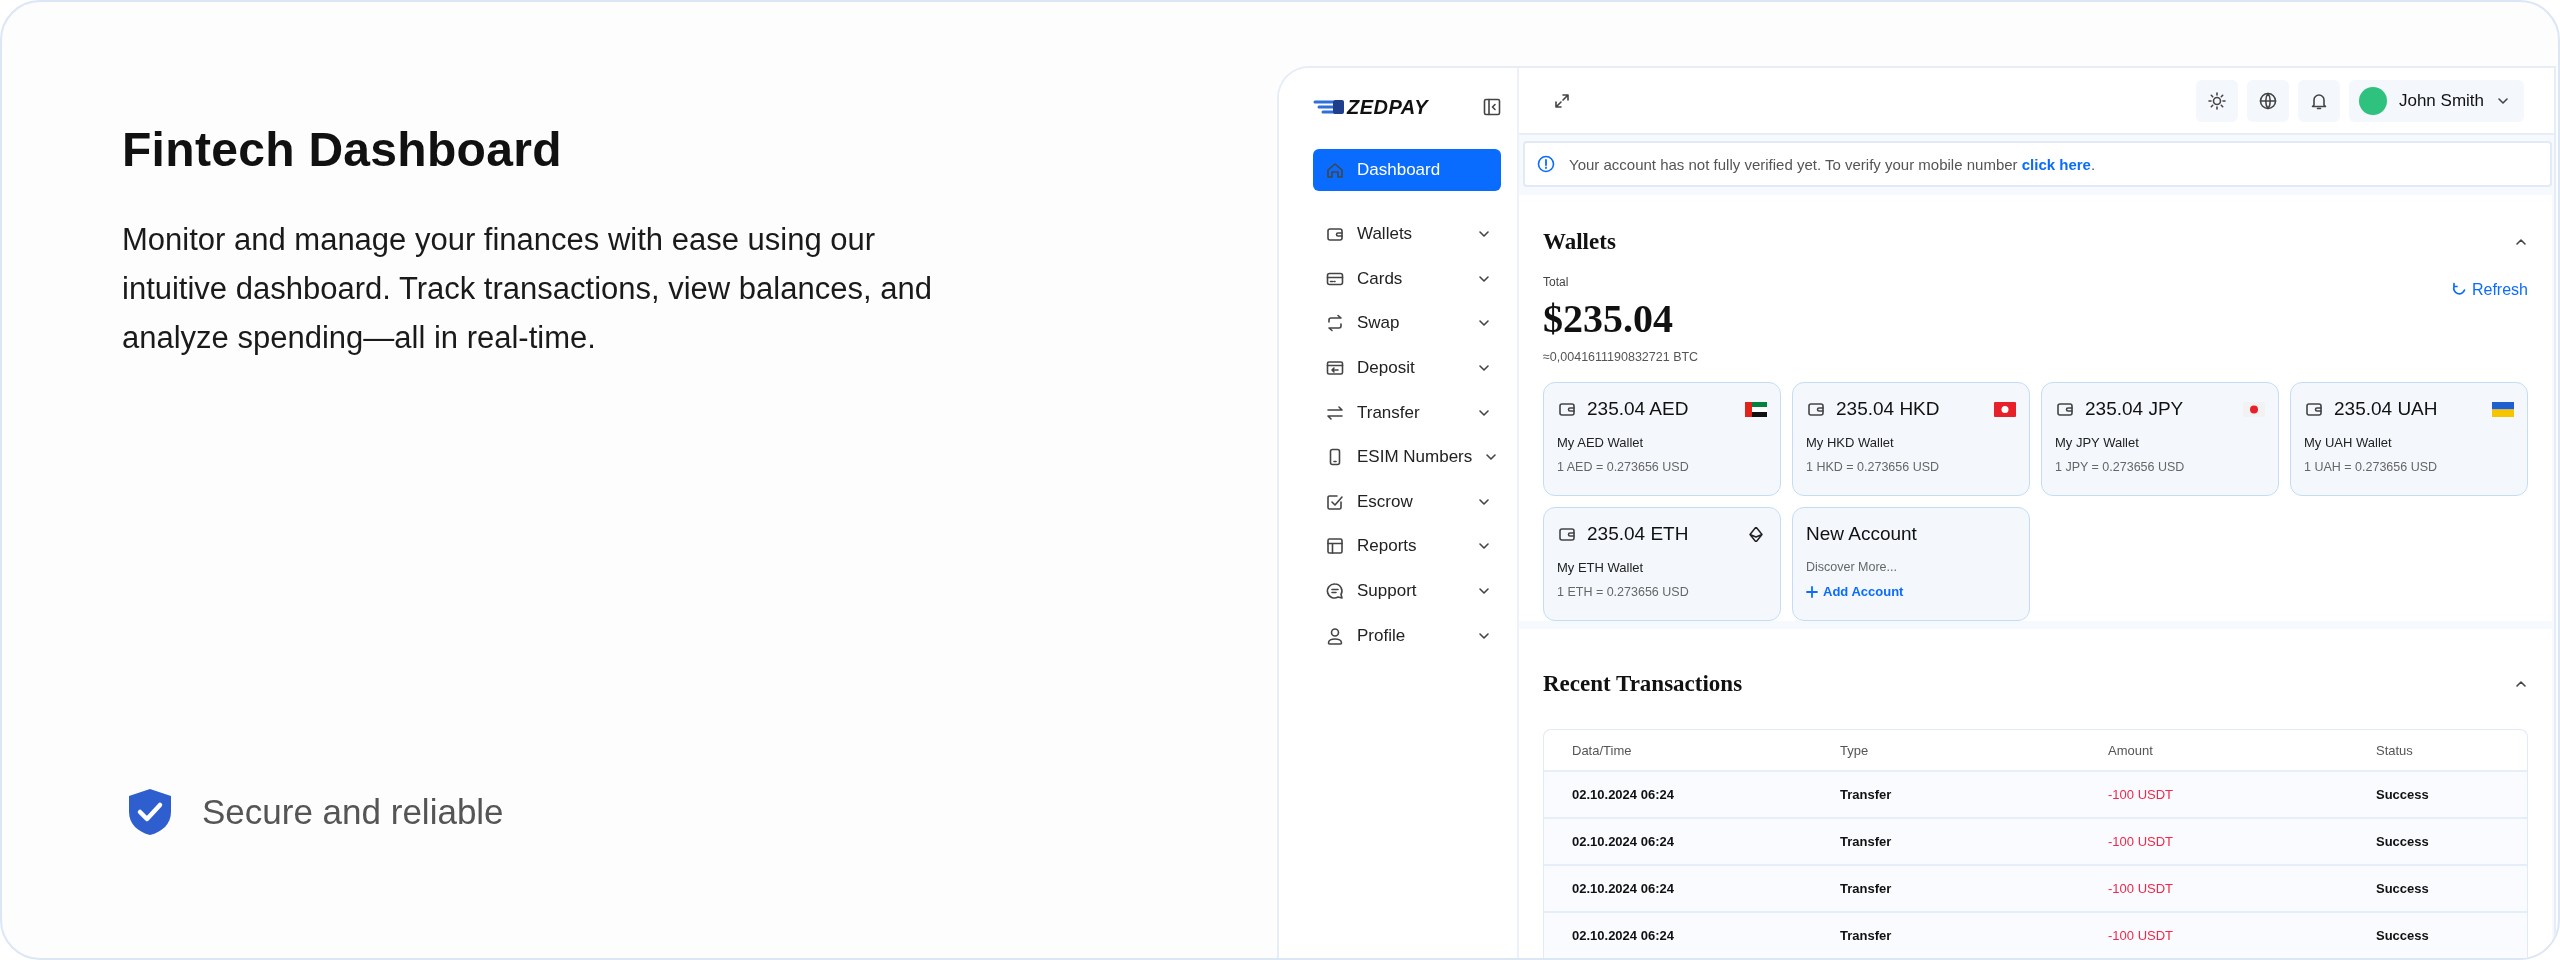 The height and width of the screenshot is (960, 2560). Describe the element at coordinates (2348, 442) in the screenshot. I see `wallet-name: My UAH Wallet` at that location.